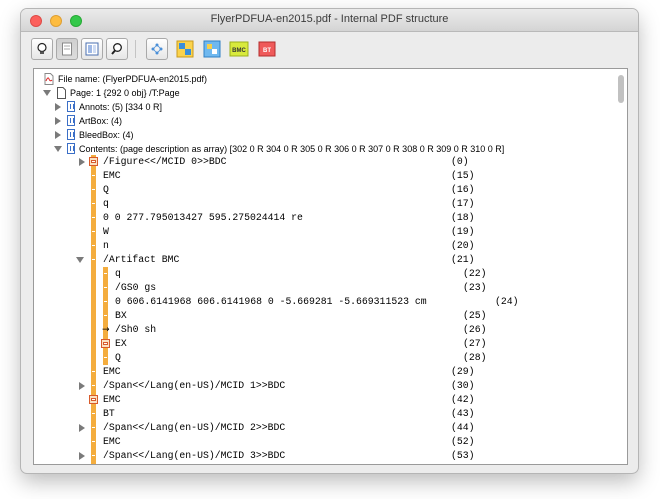  Describe the element at coordinates (463, 217) in the screenshot. I see `operator-index: (18)` at that location.